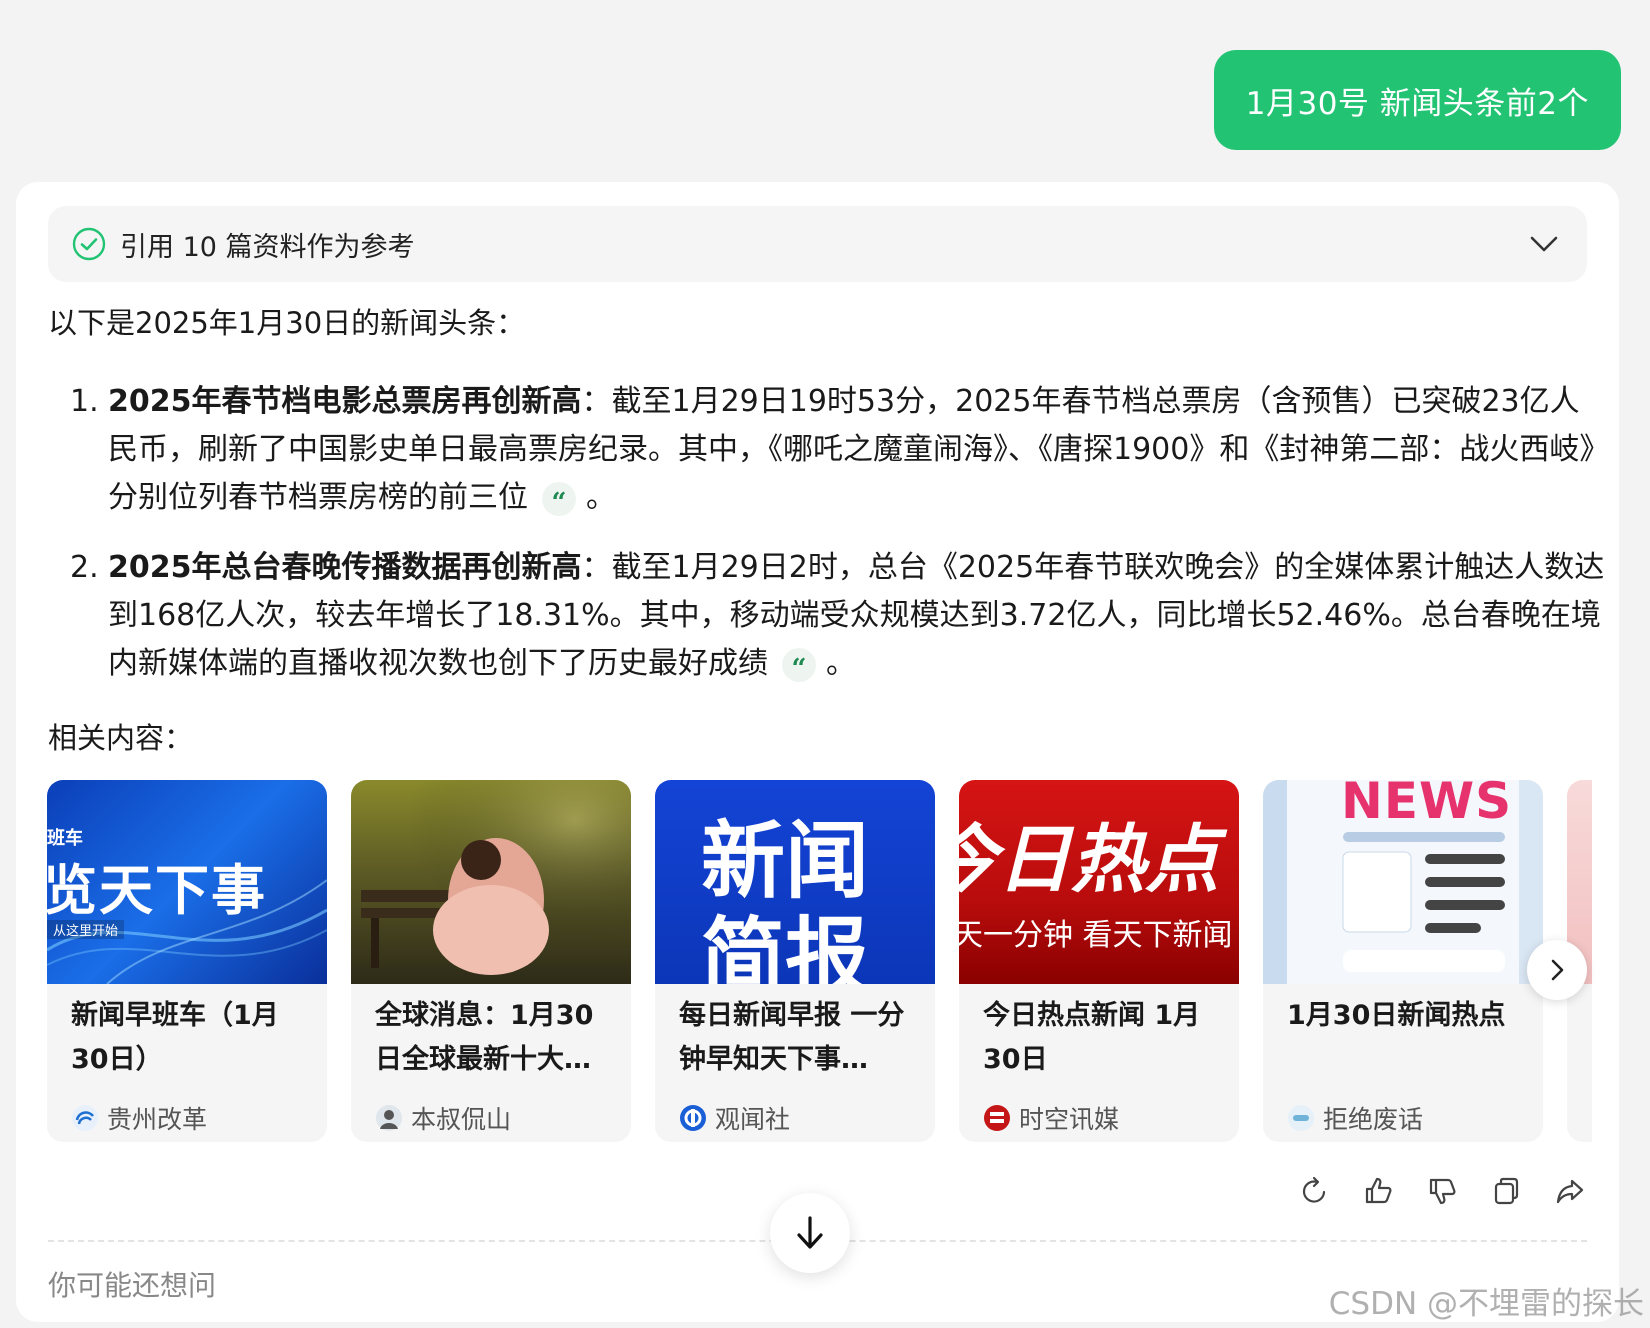 This screenshot has width=1650, height=1328. I want to click on card-source: 拒绝废话, so click(1355, 1118).